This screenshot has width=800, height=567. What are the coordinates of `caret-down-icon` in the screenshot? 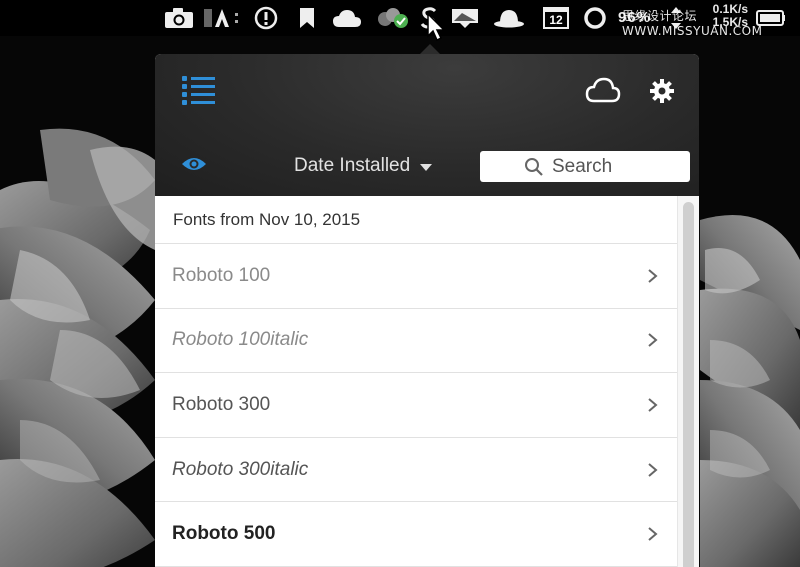 It's located at (426, 167).